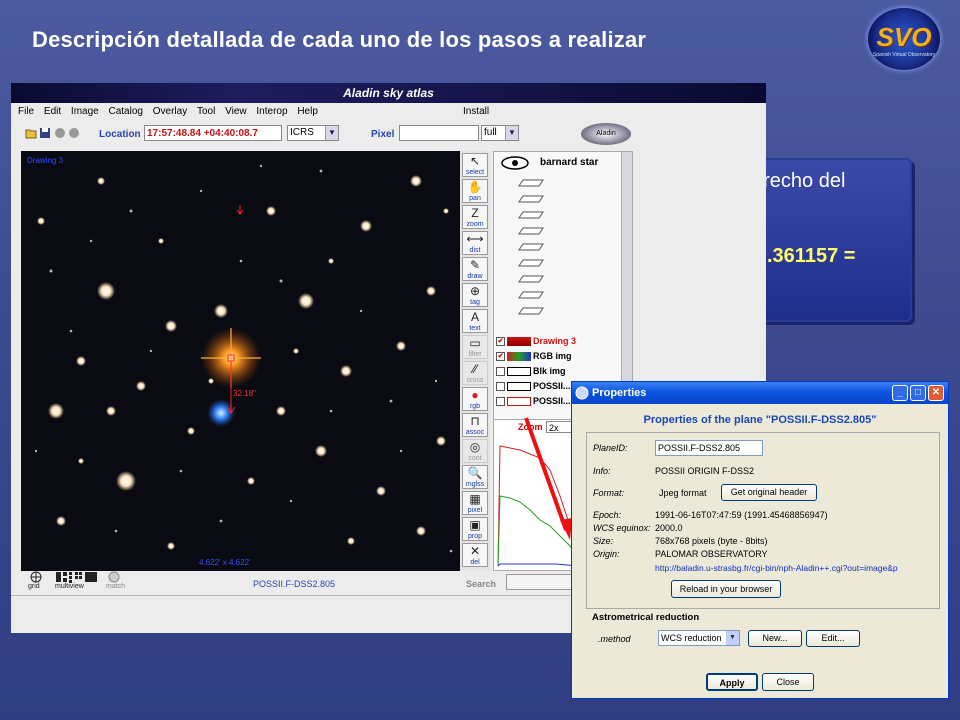  I want to click on distance-icon: ⟷, so click(475, 239).